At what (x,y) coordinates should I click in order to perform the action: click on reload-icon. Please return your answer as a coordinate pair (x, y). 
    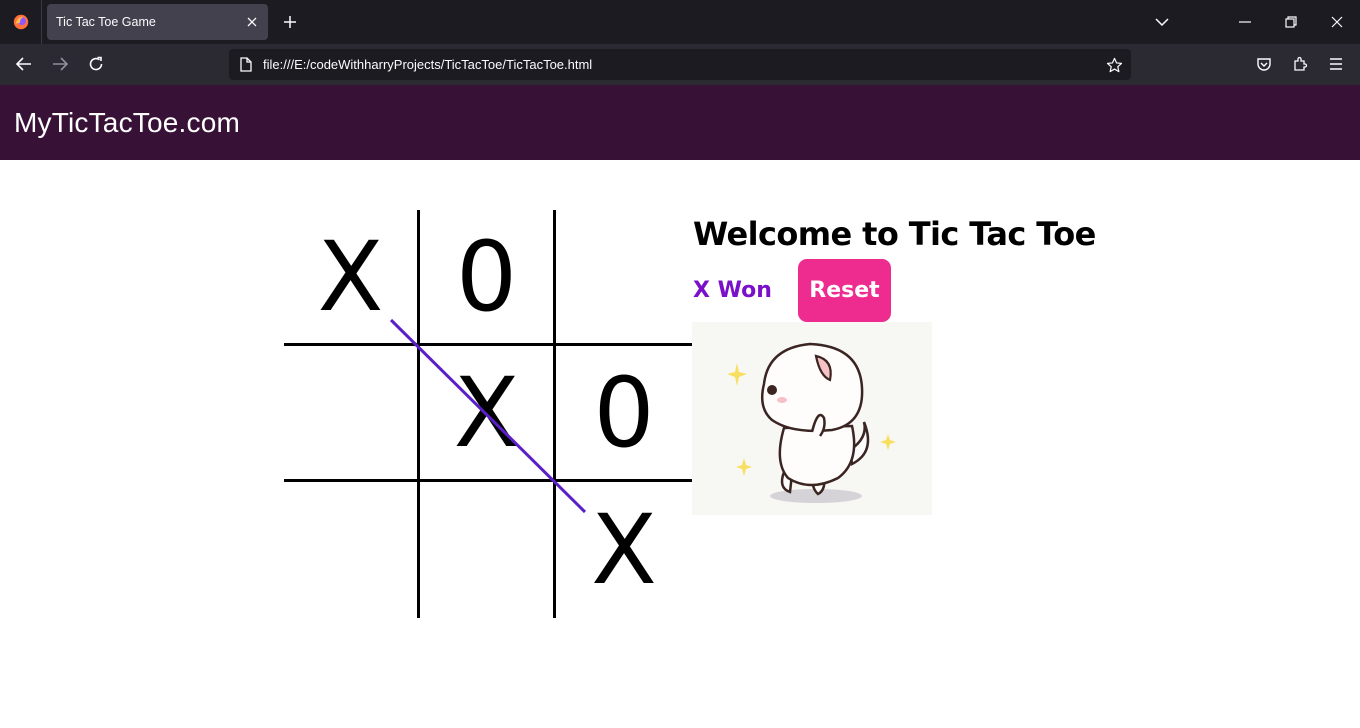
    Looking at the image, I should click on (96, 64).